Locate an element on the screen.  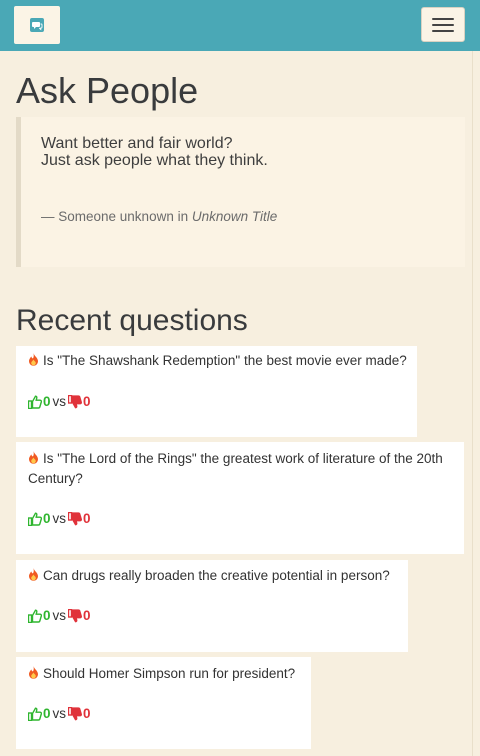
brand-logo is located at coordinates (37, 25).